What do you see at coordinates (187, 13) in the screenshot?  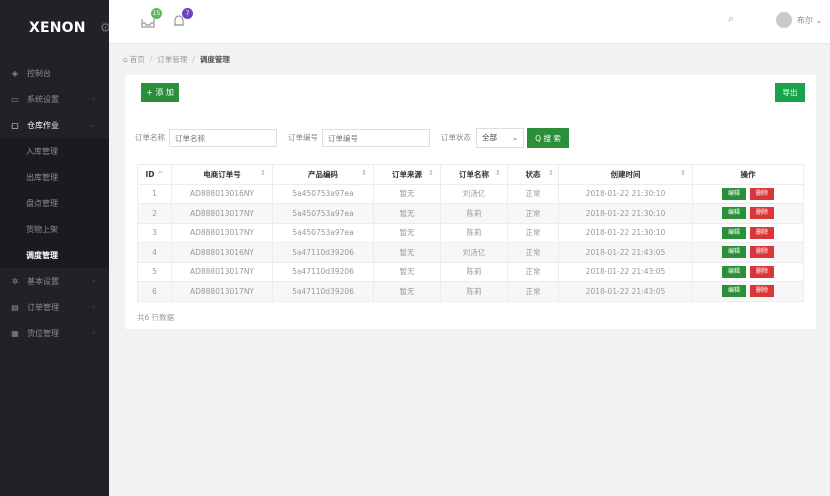 I see `message-badge: 7` at bounding box center [187, 13].